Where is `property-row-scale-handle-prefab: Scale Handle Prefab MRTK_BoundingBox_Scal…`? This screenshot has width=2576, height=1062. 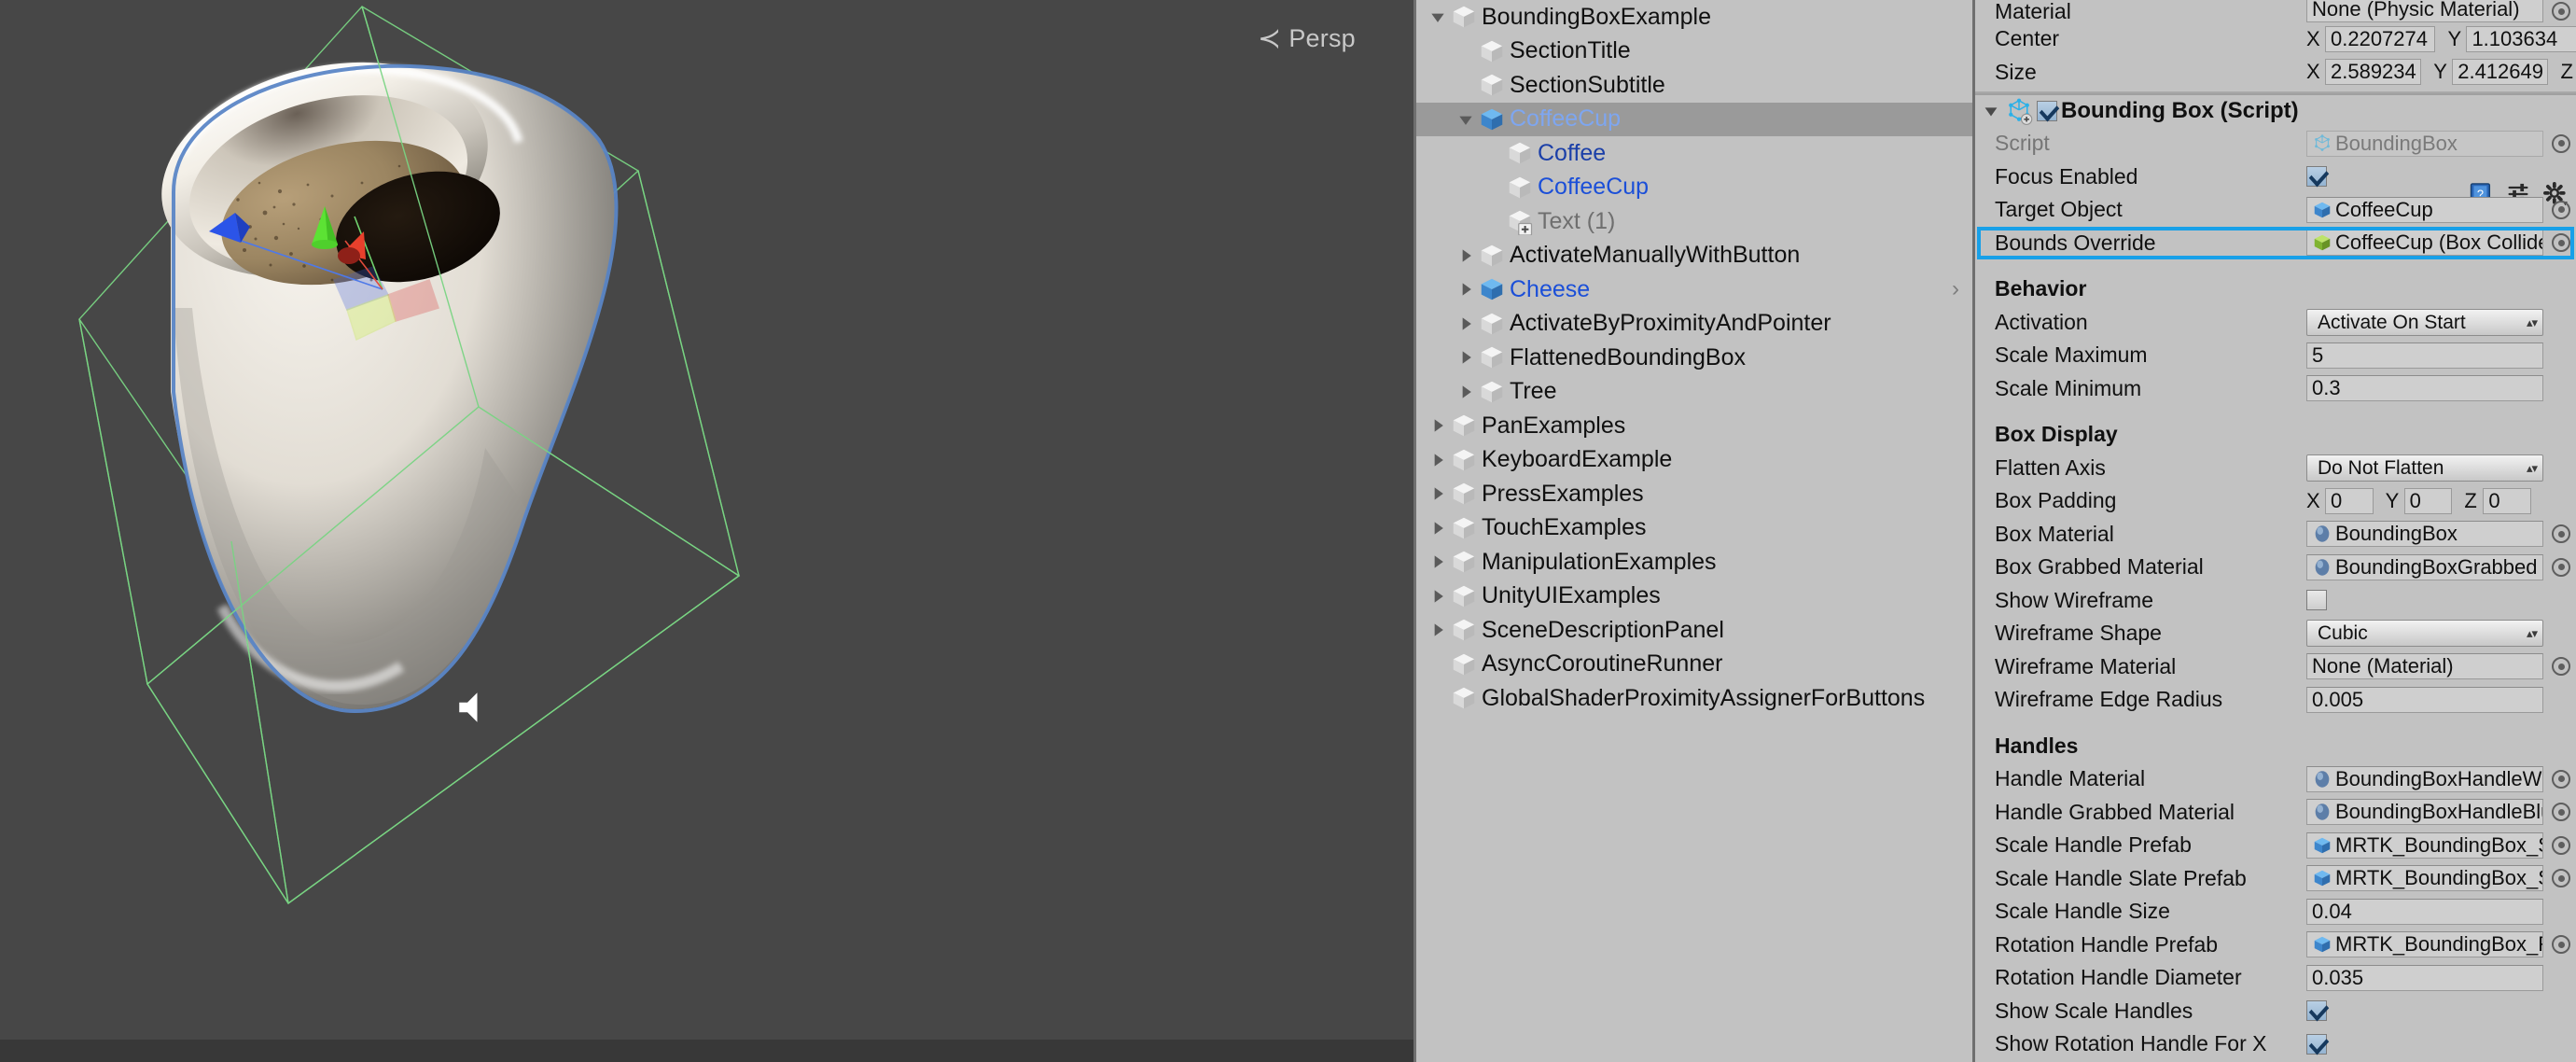
property-row-scale-handle-prefab: Scale Handle Prefab MRTK_BoundingBox_Scal… is located at coordinates (2275, 846).